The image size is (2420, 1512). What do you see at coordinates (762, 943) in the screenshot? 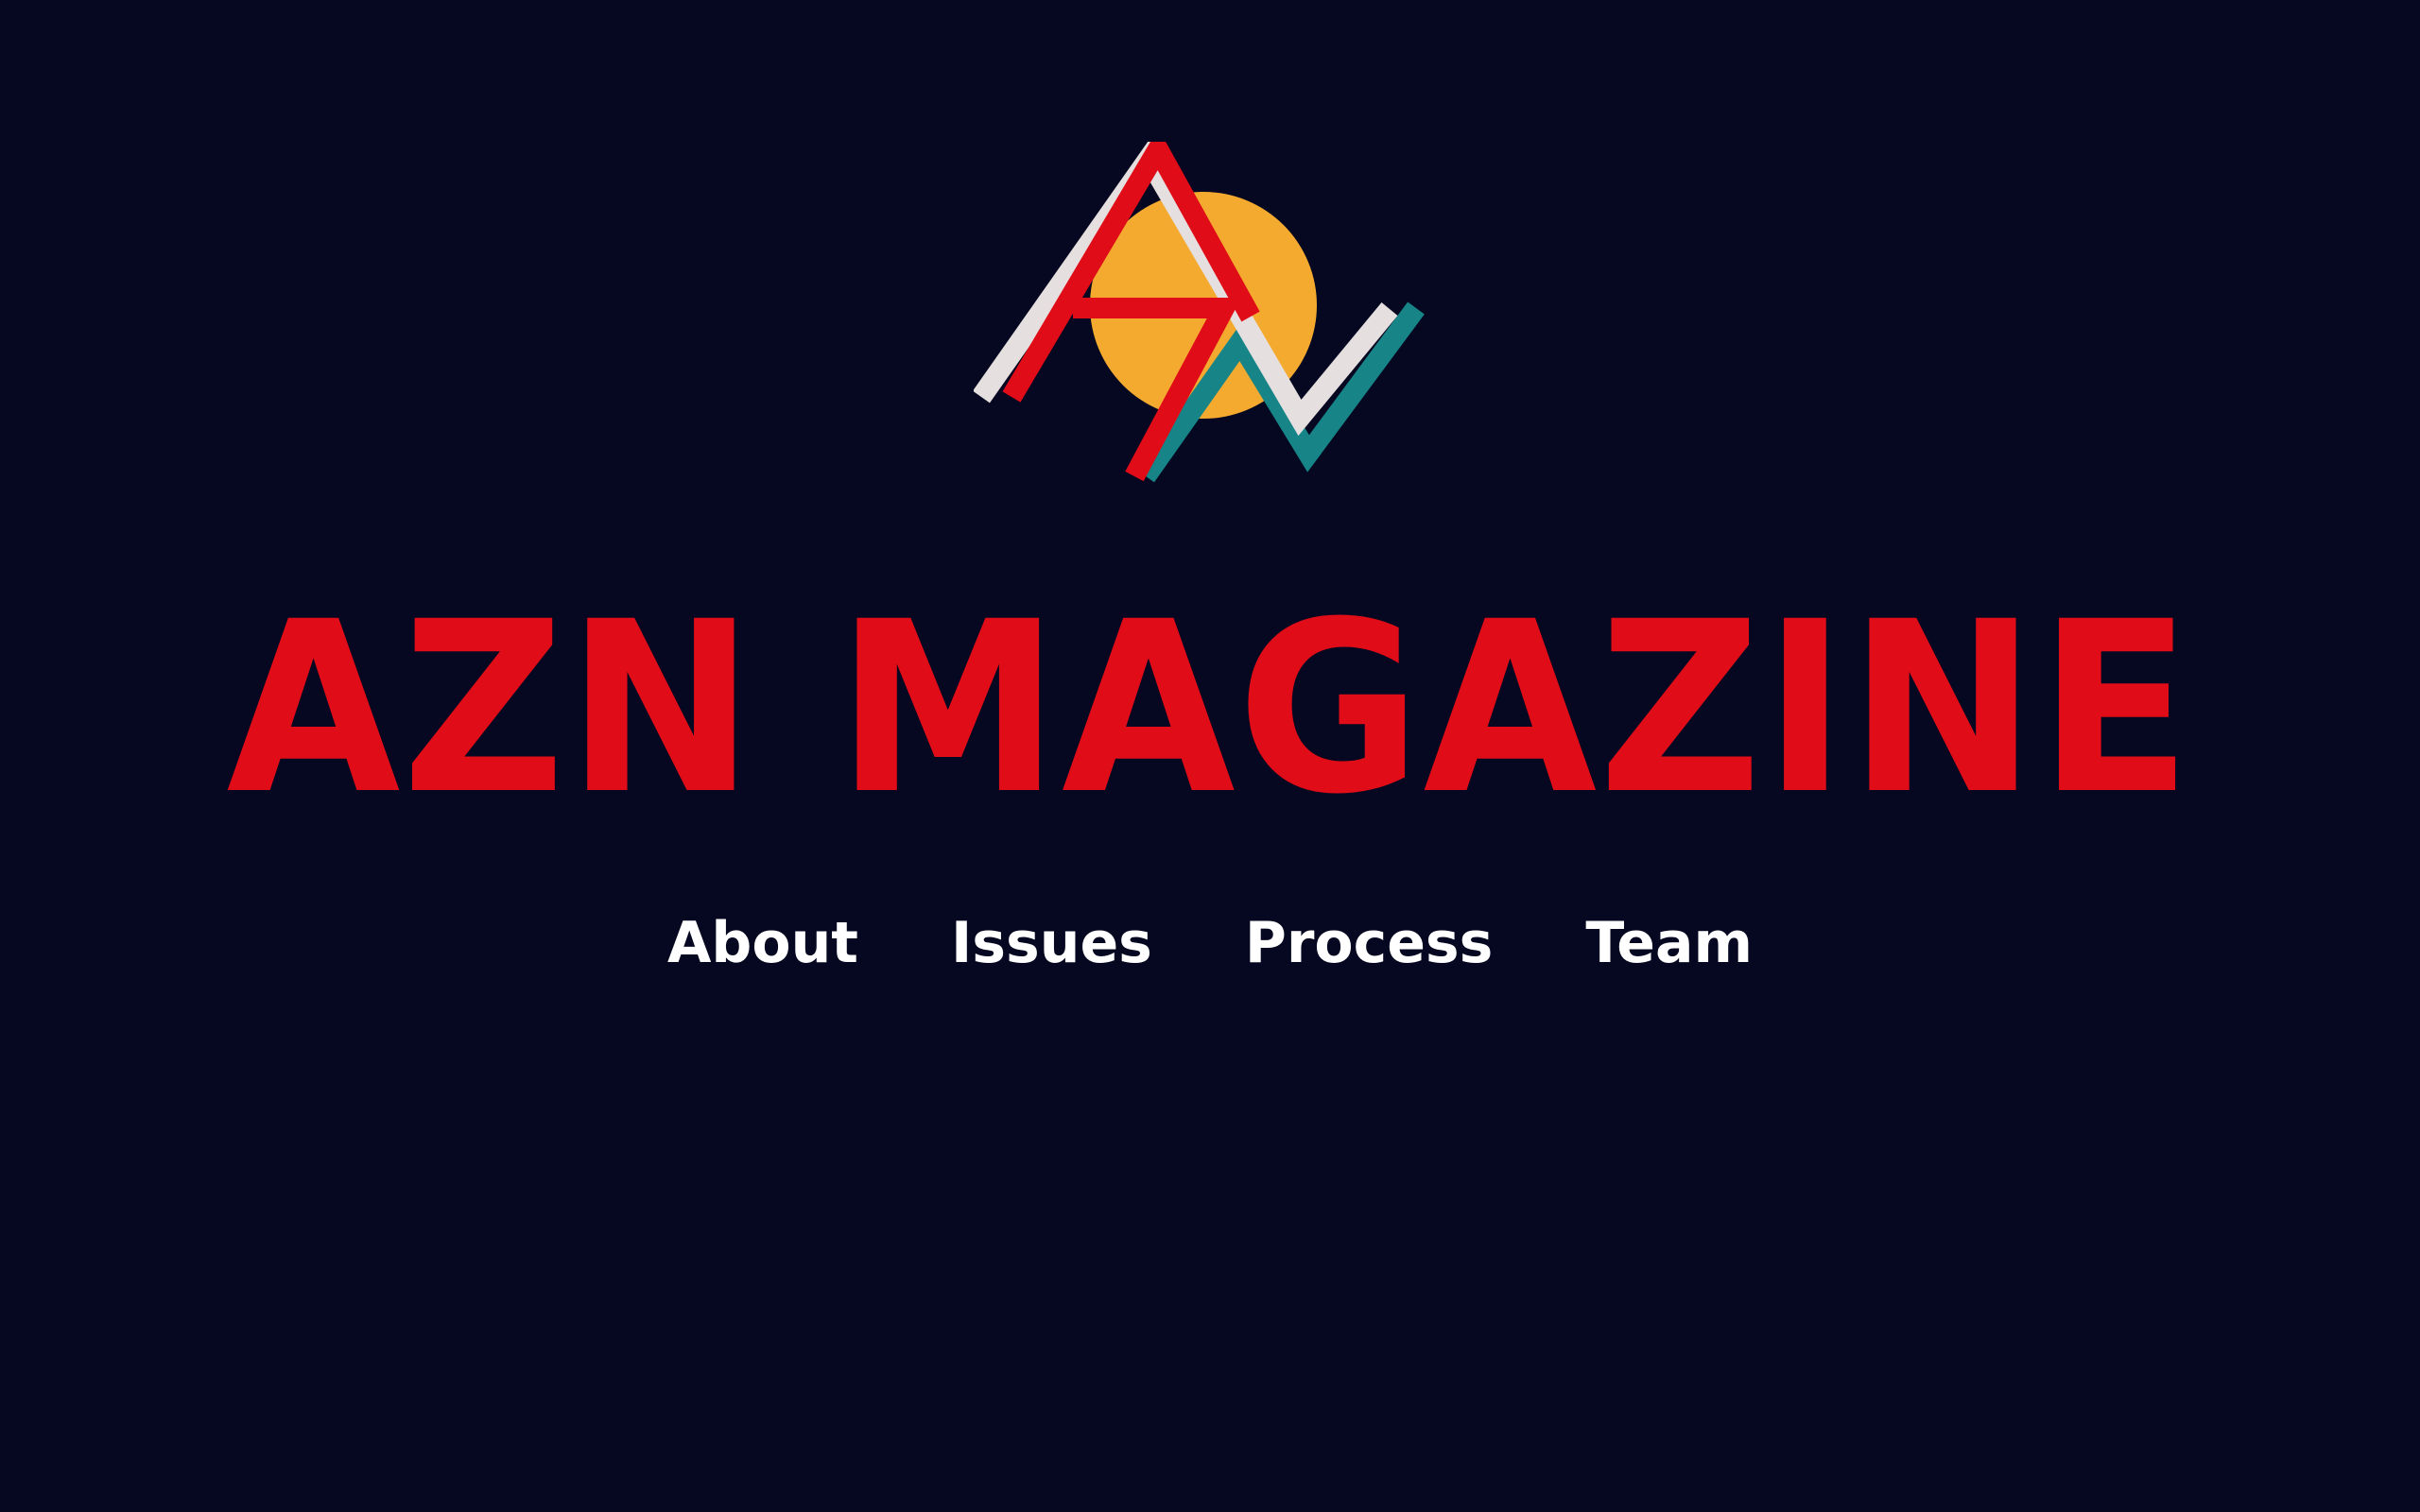
I see `nav-link-about: About` at bounding box center [762, 943].